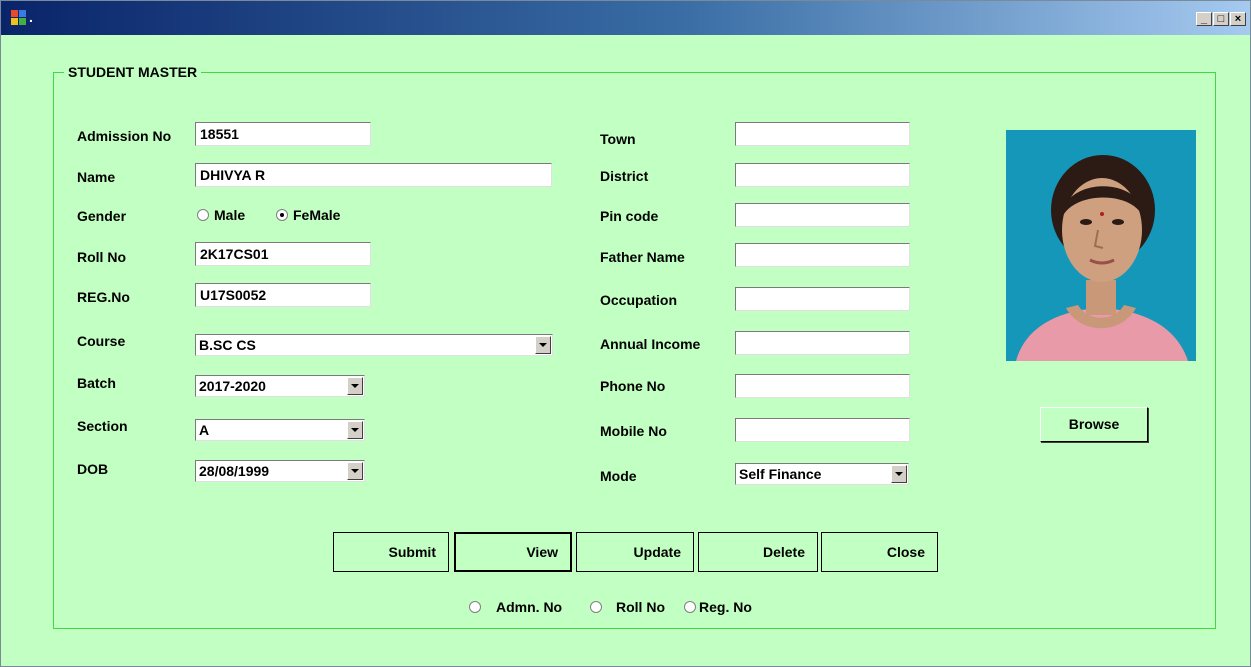 The width and height of the screenshot is (1251, 667). Describe the element at coordinates (822, 215) in the screenshot. I see `pin-code-input` at that location.